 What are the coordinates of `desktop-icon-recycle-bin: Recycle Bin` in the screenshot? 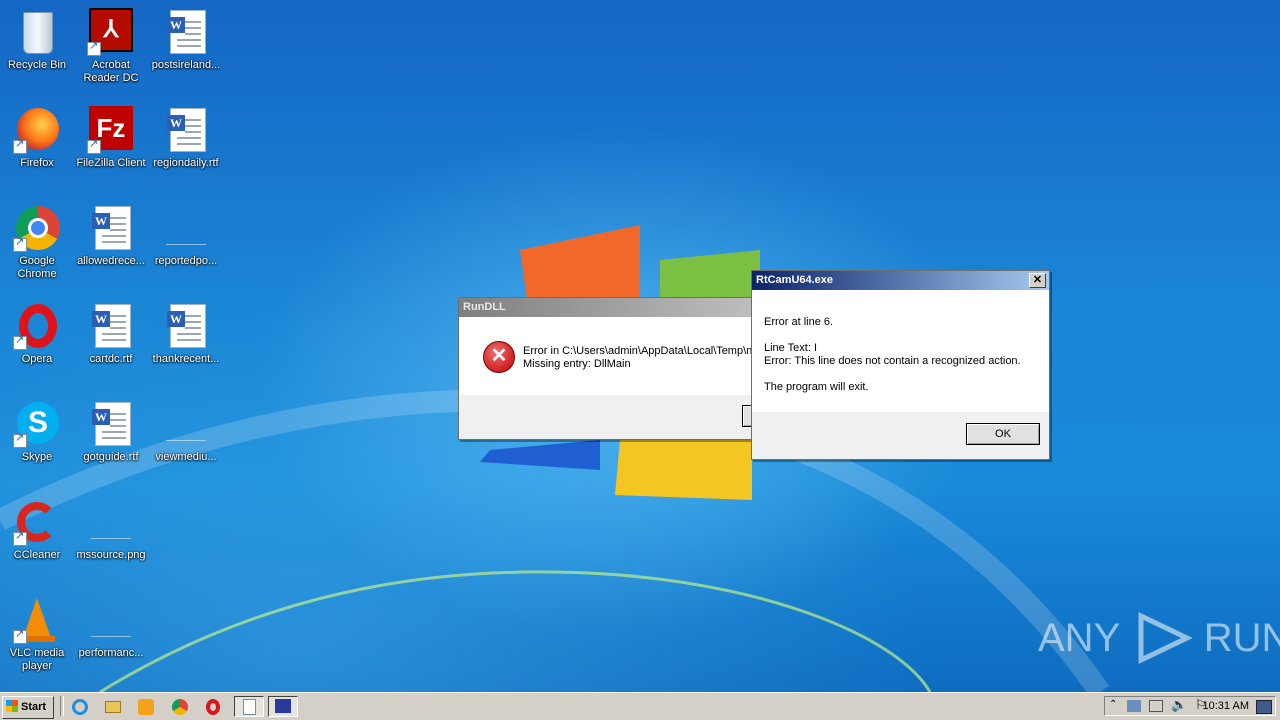 It's located at (37, 49).